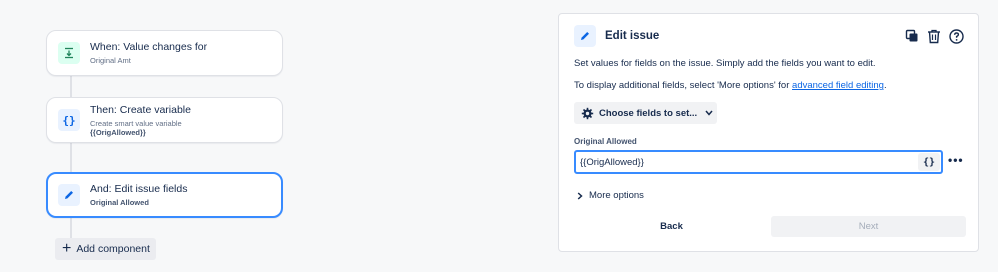 This screenshot has height=272, width=998. I want to click on variable-name: {{OrigAllowed}}, so click(118, 132).